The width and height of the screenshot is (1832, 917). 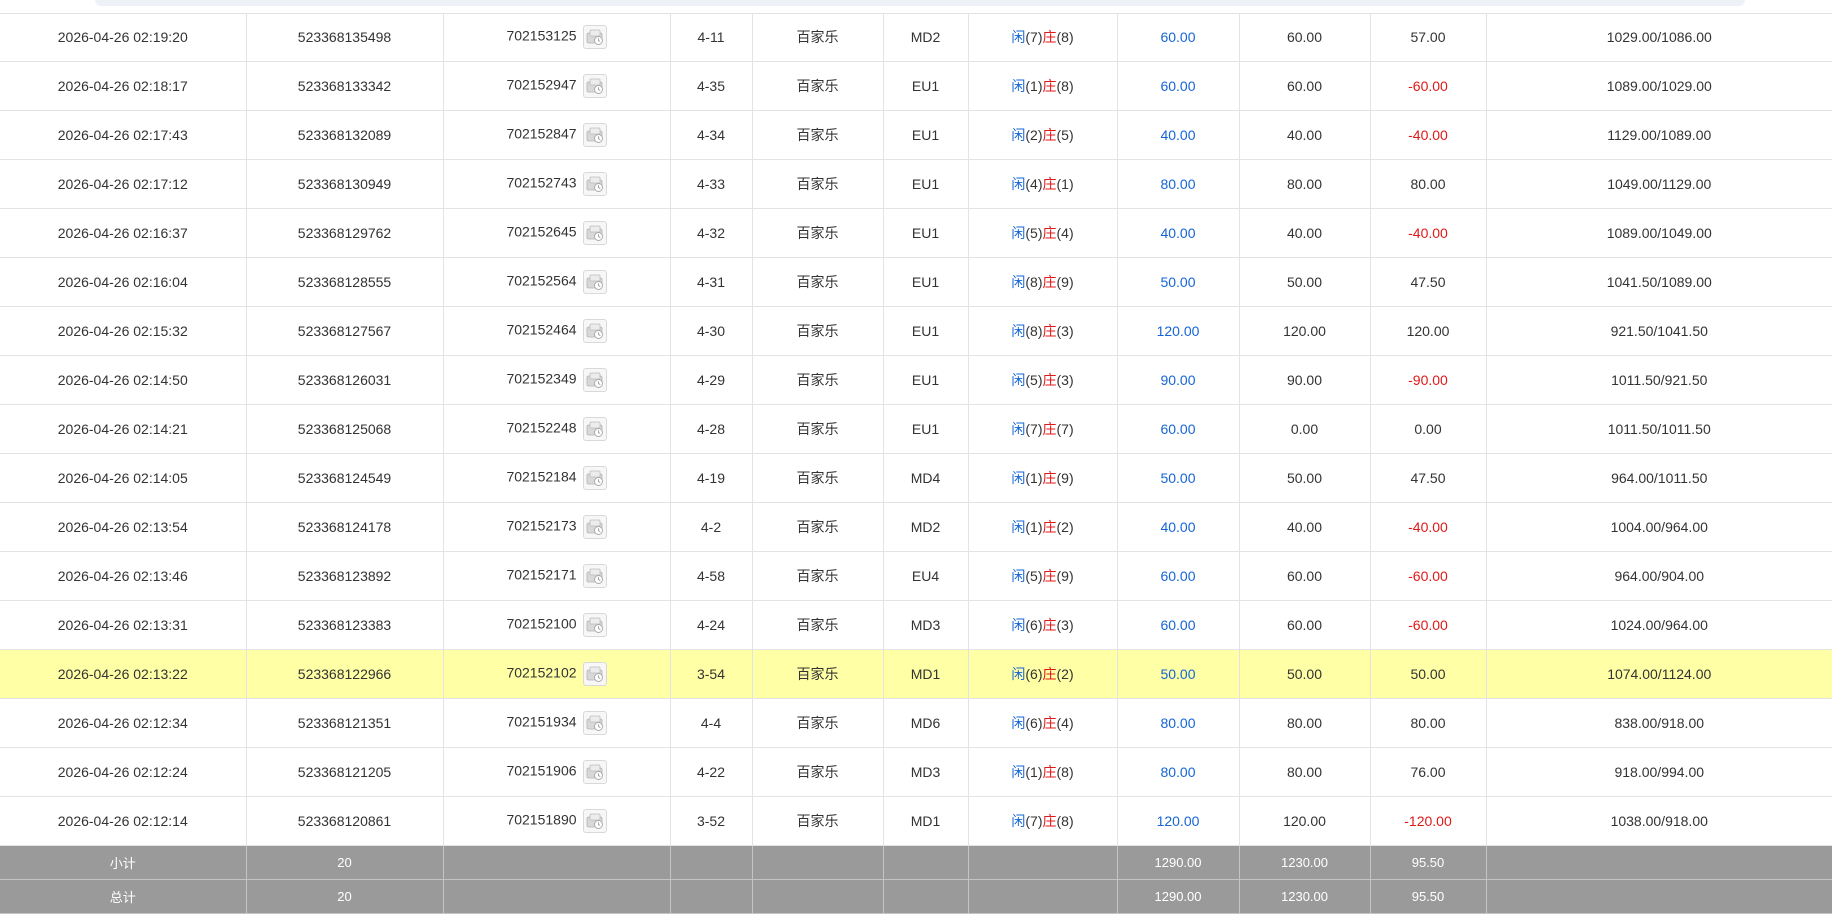 What do you see at coordinates (711, 625) in the screenshot?
I see `shoe-round-cell: 4-24` at bounding box center [711, 625].